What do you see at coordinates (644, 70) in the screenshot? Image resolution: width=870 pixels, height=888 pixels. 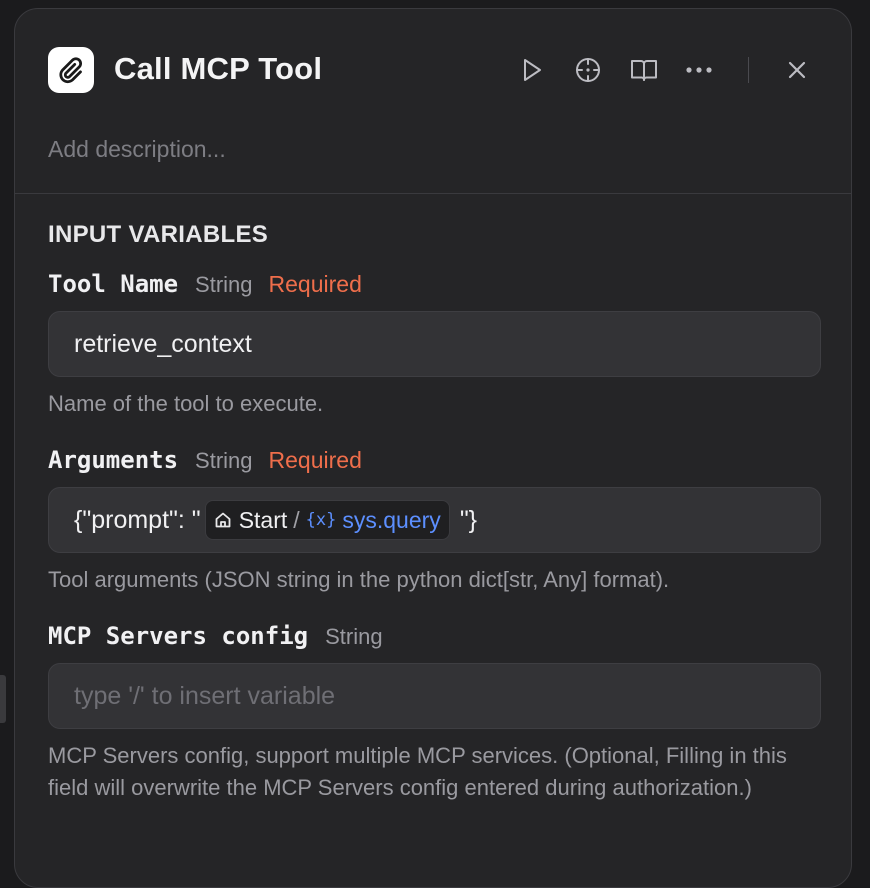 I see `book-icon` at bounding box center [644, 70].